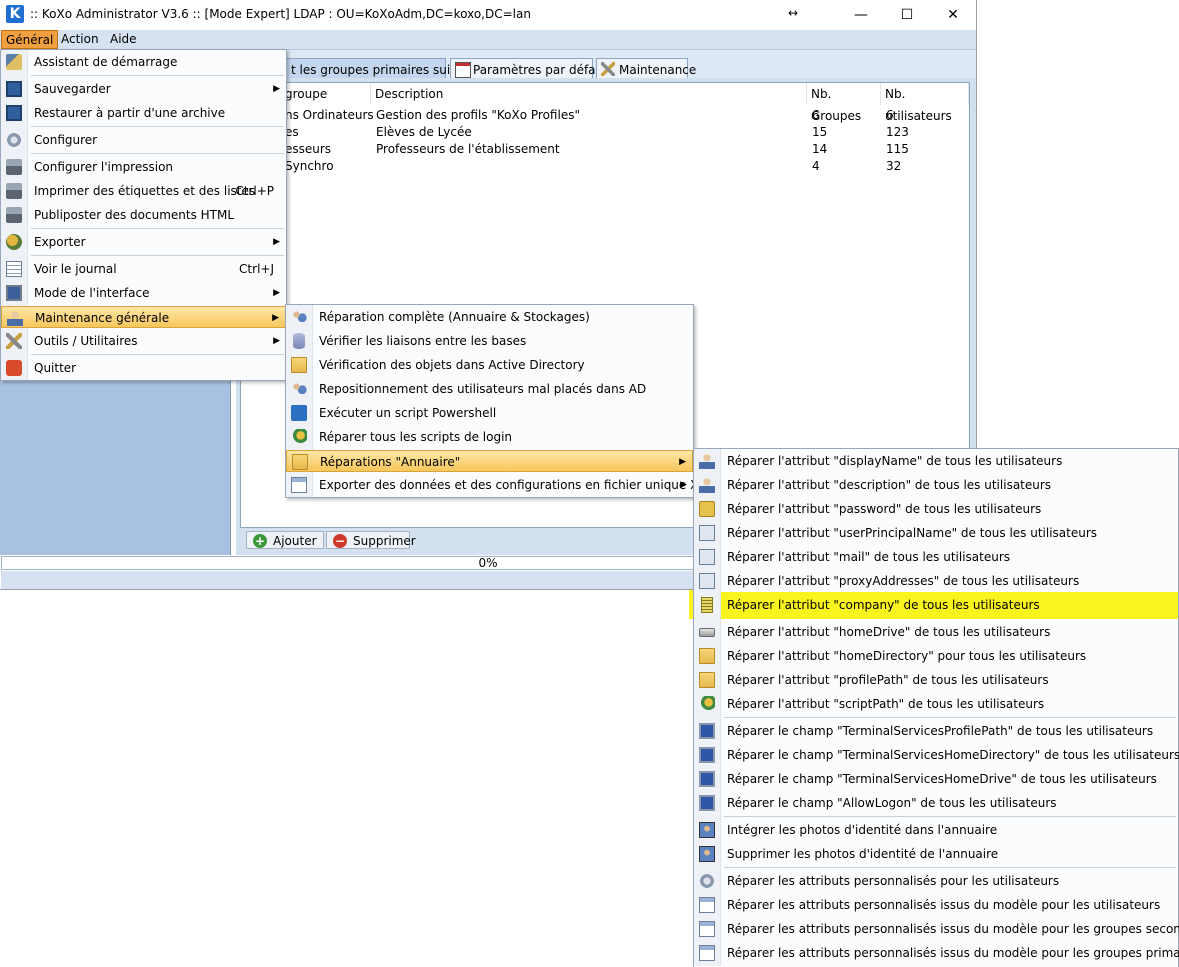  Describe the element at coordinates (861, 15) in the screenshot. I see `minimize-button: —` at that location.